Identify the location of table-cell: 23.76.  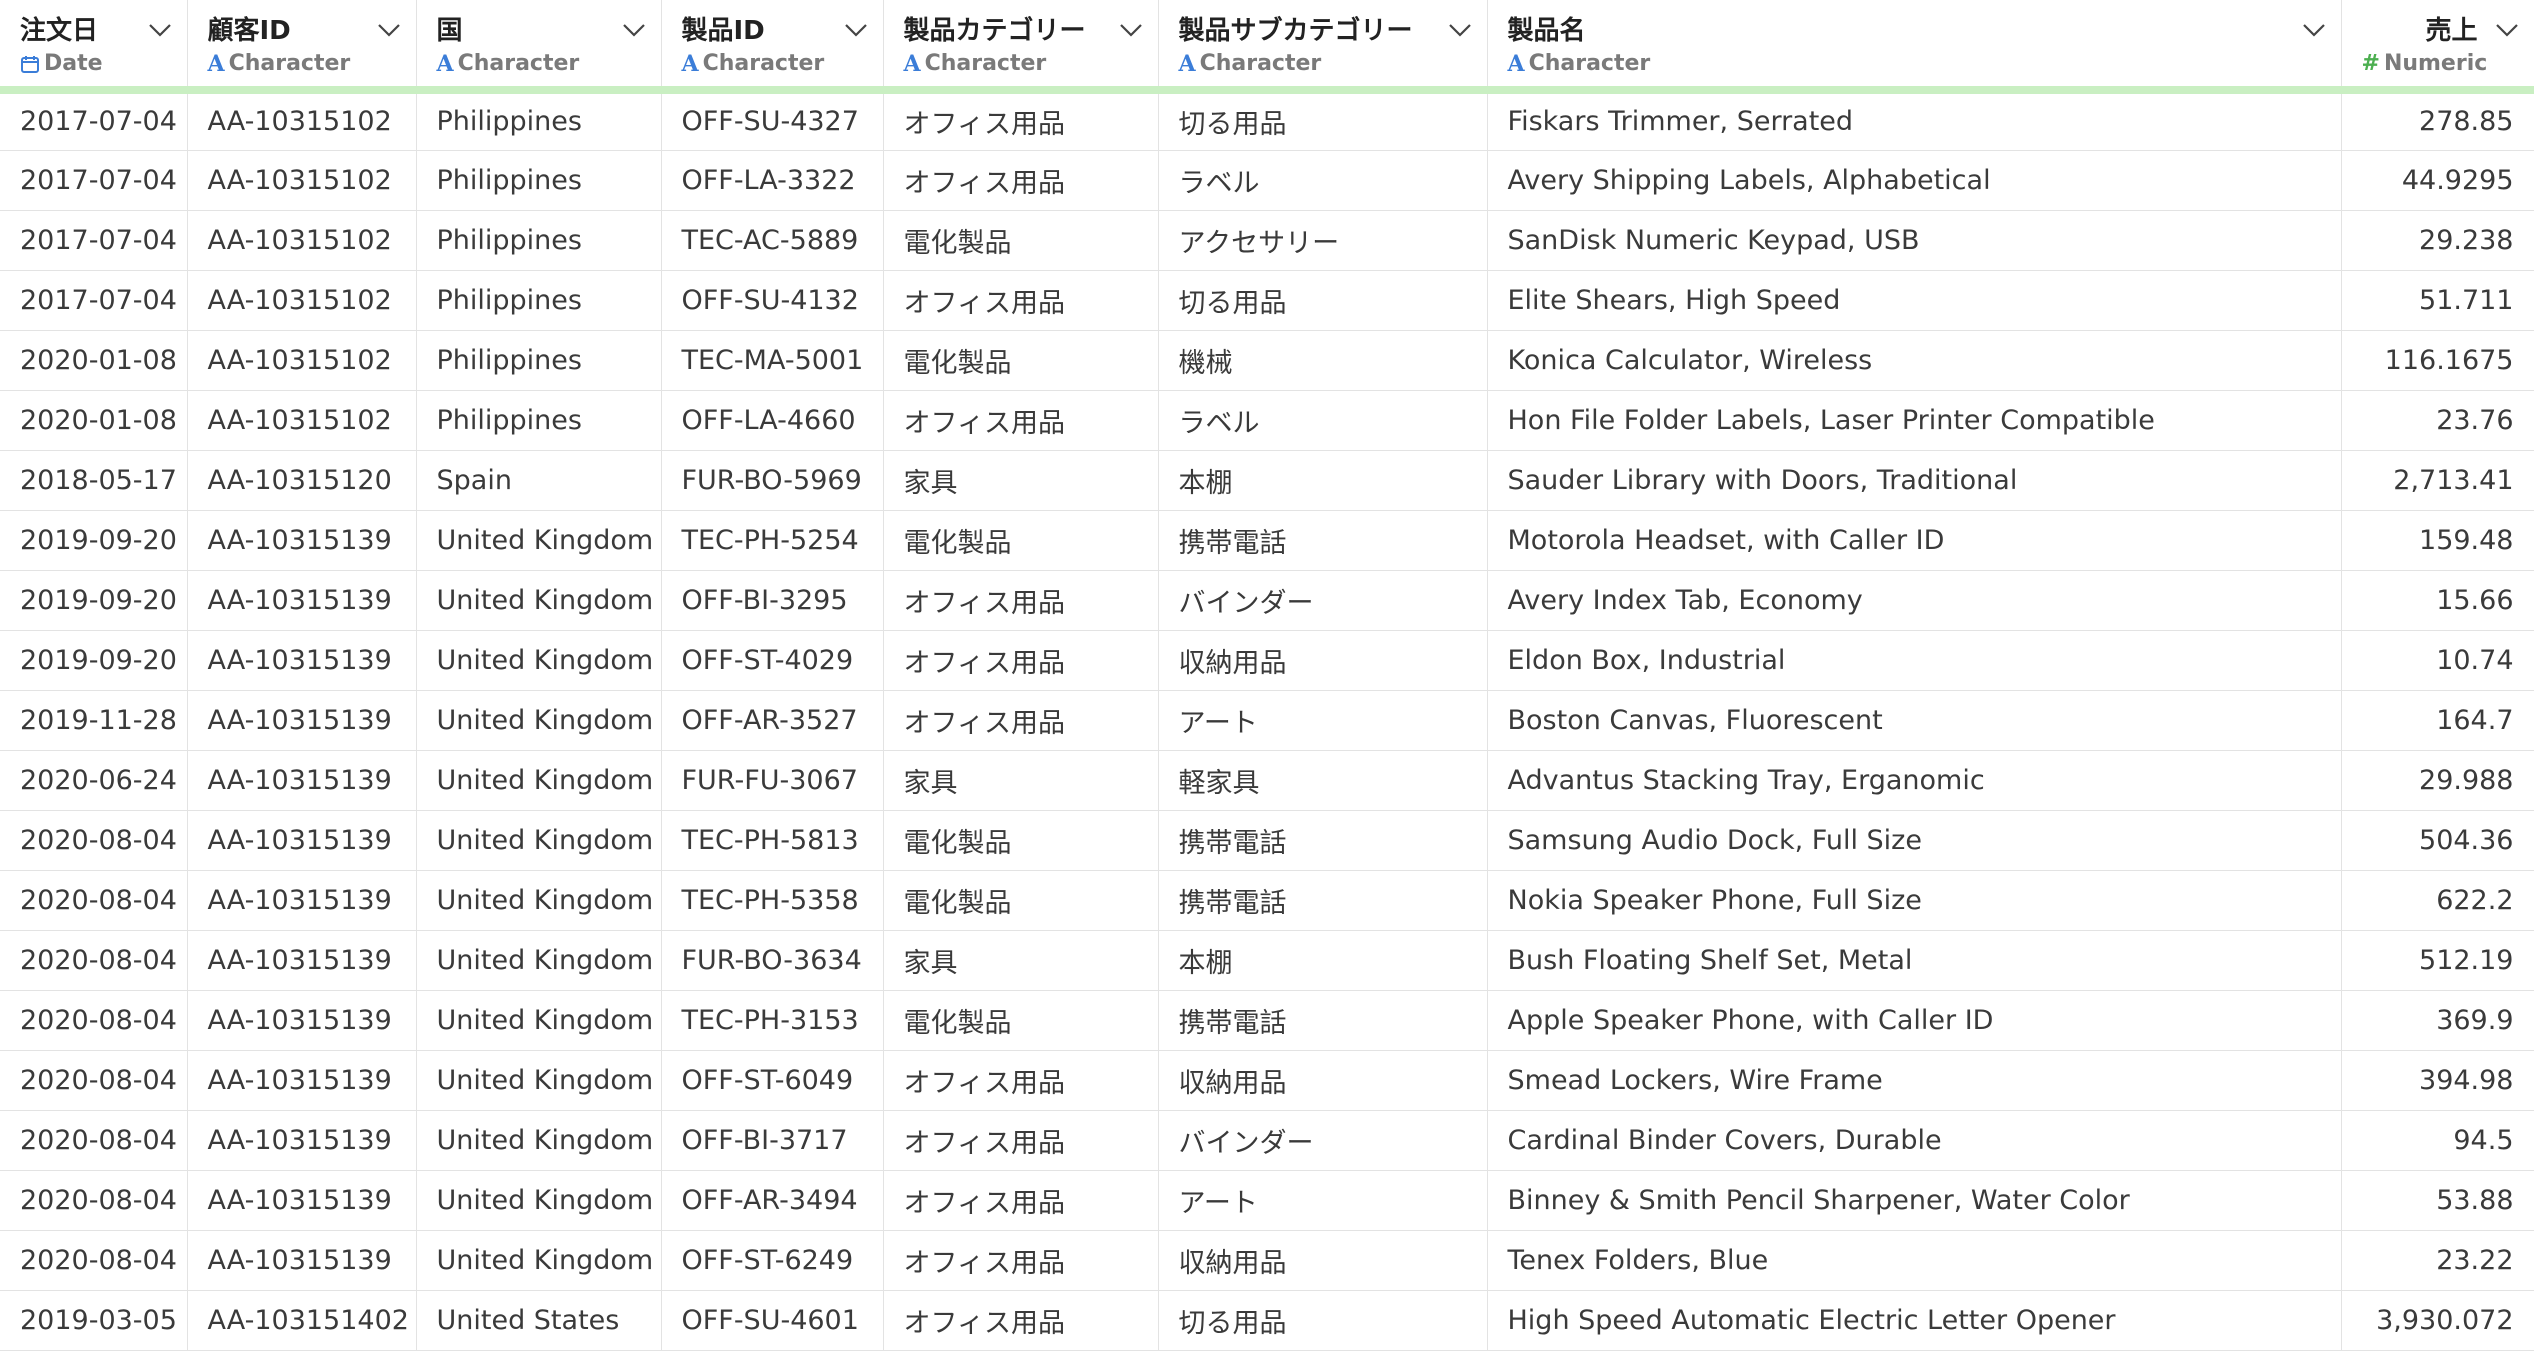
(2437, 420).